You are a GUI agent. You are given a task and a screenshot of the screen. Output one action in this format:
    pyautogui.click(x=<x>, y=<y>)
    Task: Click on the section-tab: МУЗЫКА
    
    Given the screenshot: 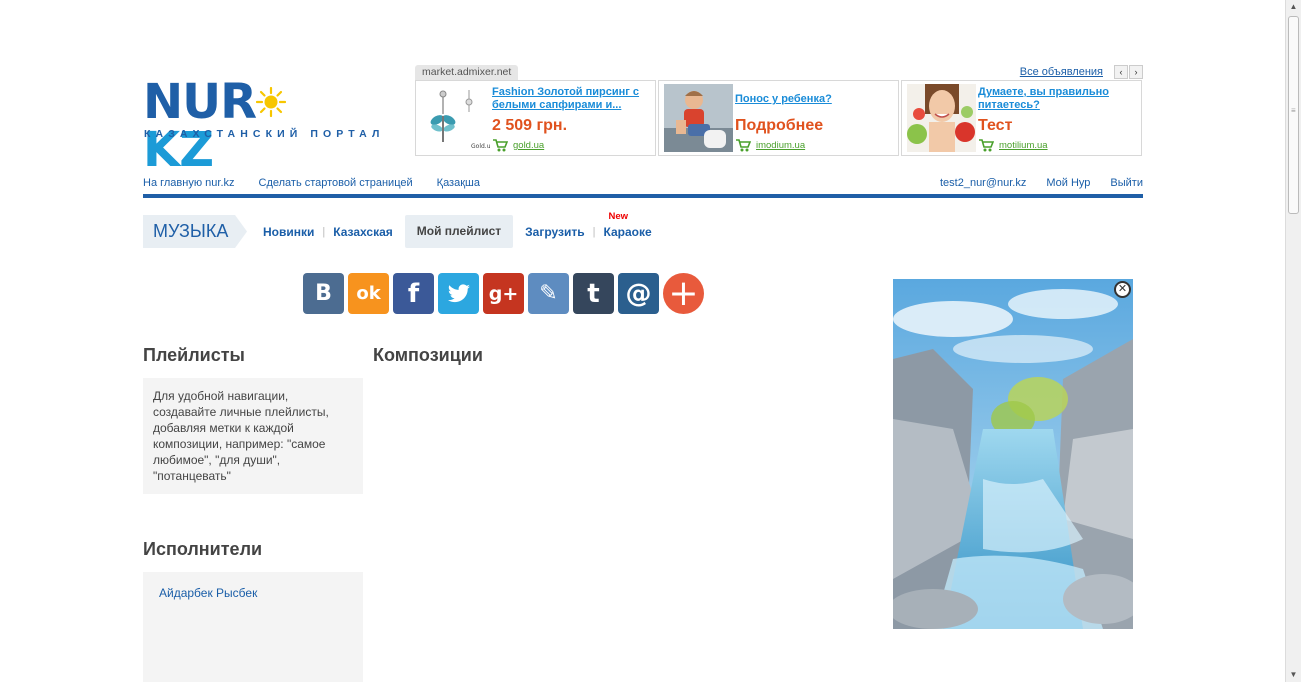 What is the action you would take?
    pyautogui.click(x=195, y=231)
    